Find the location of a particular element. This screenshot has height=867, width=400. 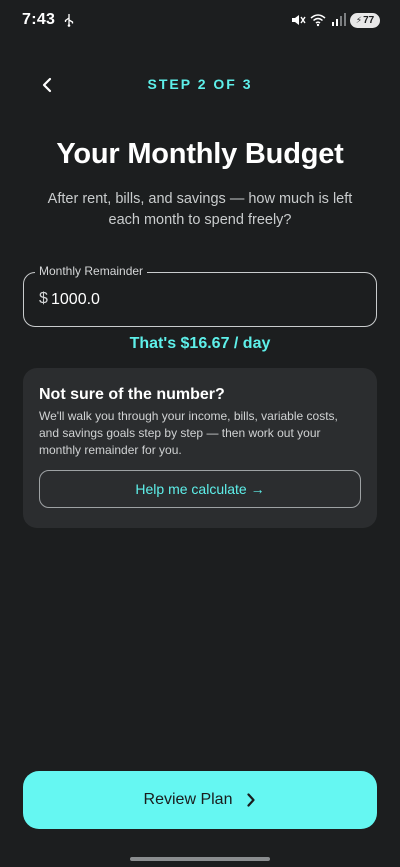

status-right: ⚡ 77 is located at coordinates (335, 20).